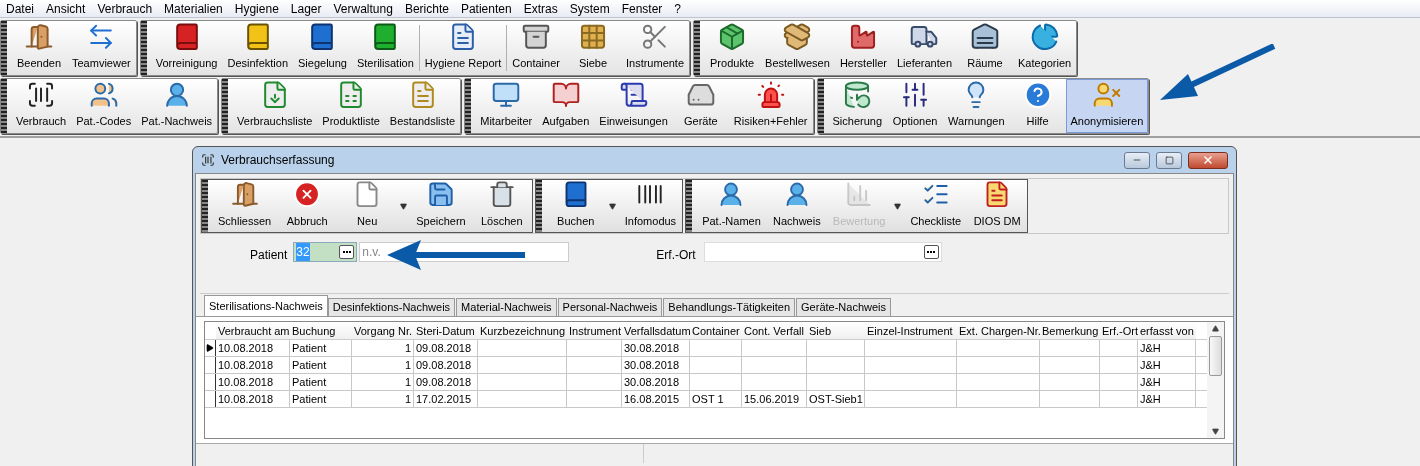 Image resolution: width=1420 pixels, height=466 pixels. I want to click on toolbar-button: Teamviewer, so click(101, 48).